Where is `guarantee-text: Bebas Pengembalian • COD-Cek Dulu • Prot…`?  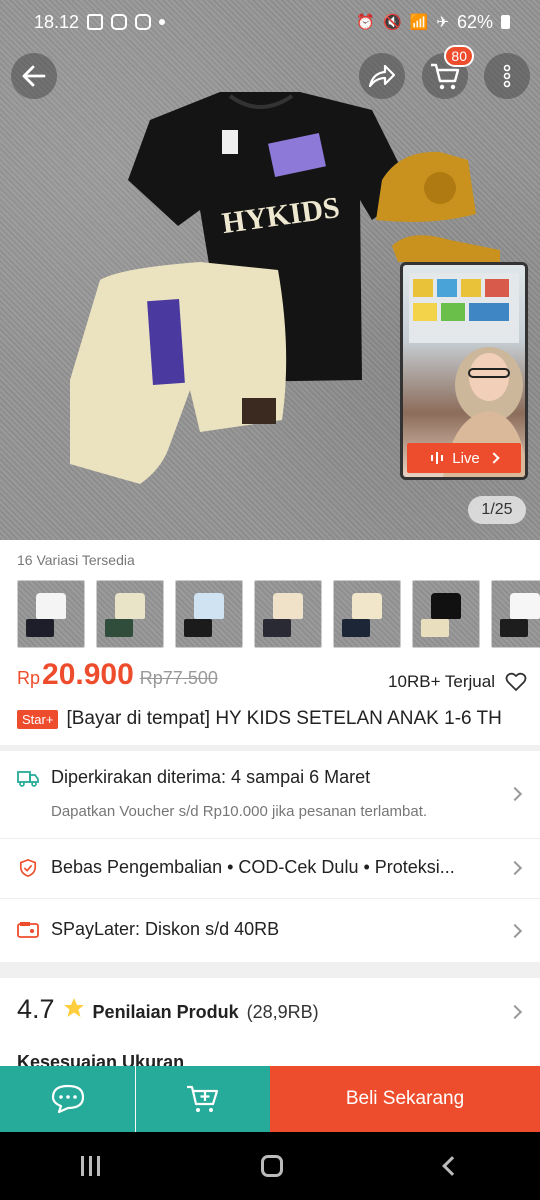
guarantee-text: Bebas Pengembalian • COD-Cek Dulu • Prot… is located at coordinates (253, 867).